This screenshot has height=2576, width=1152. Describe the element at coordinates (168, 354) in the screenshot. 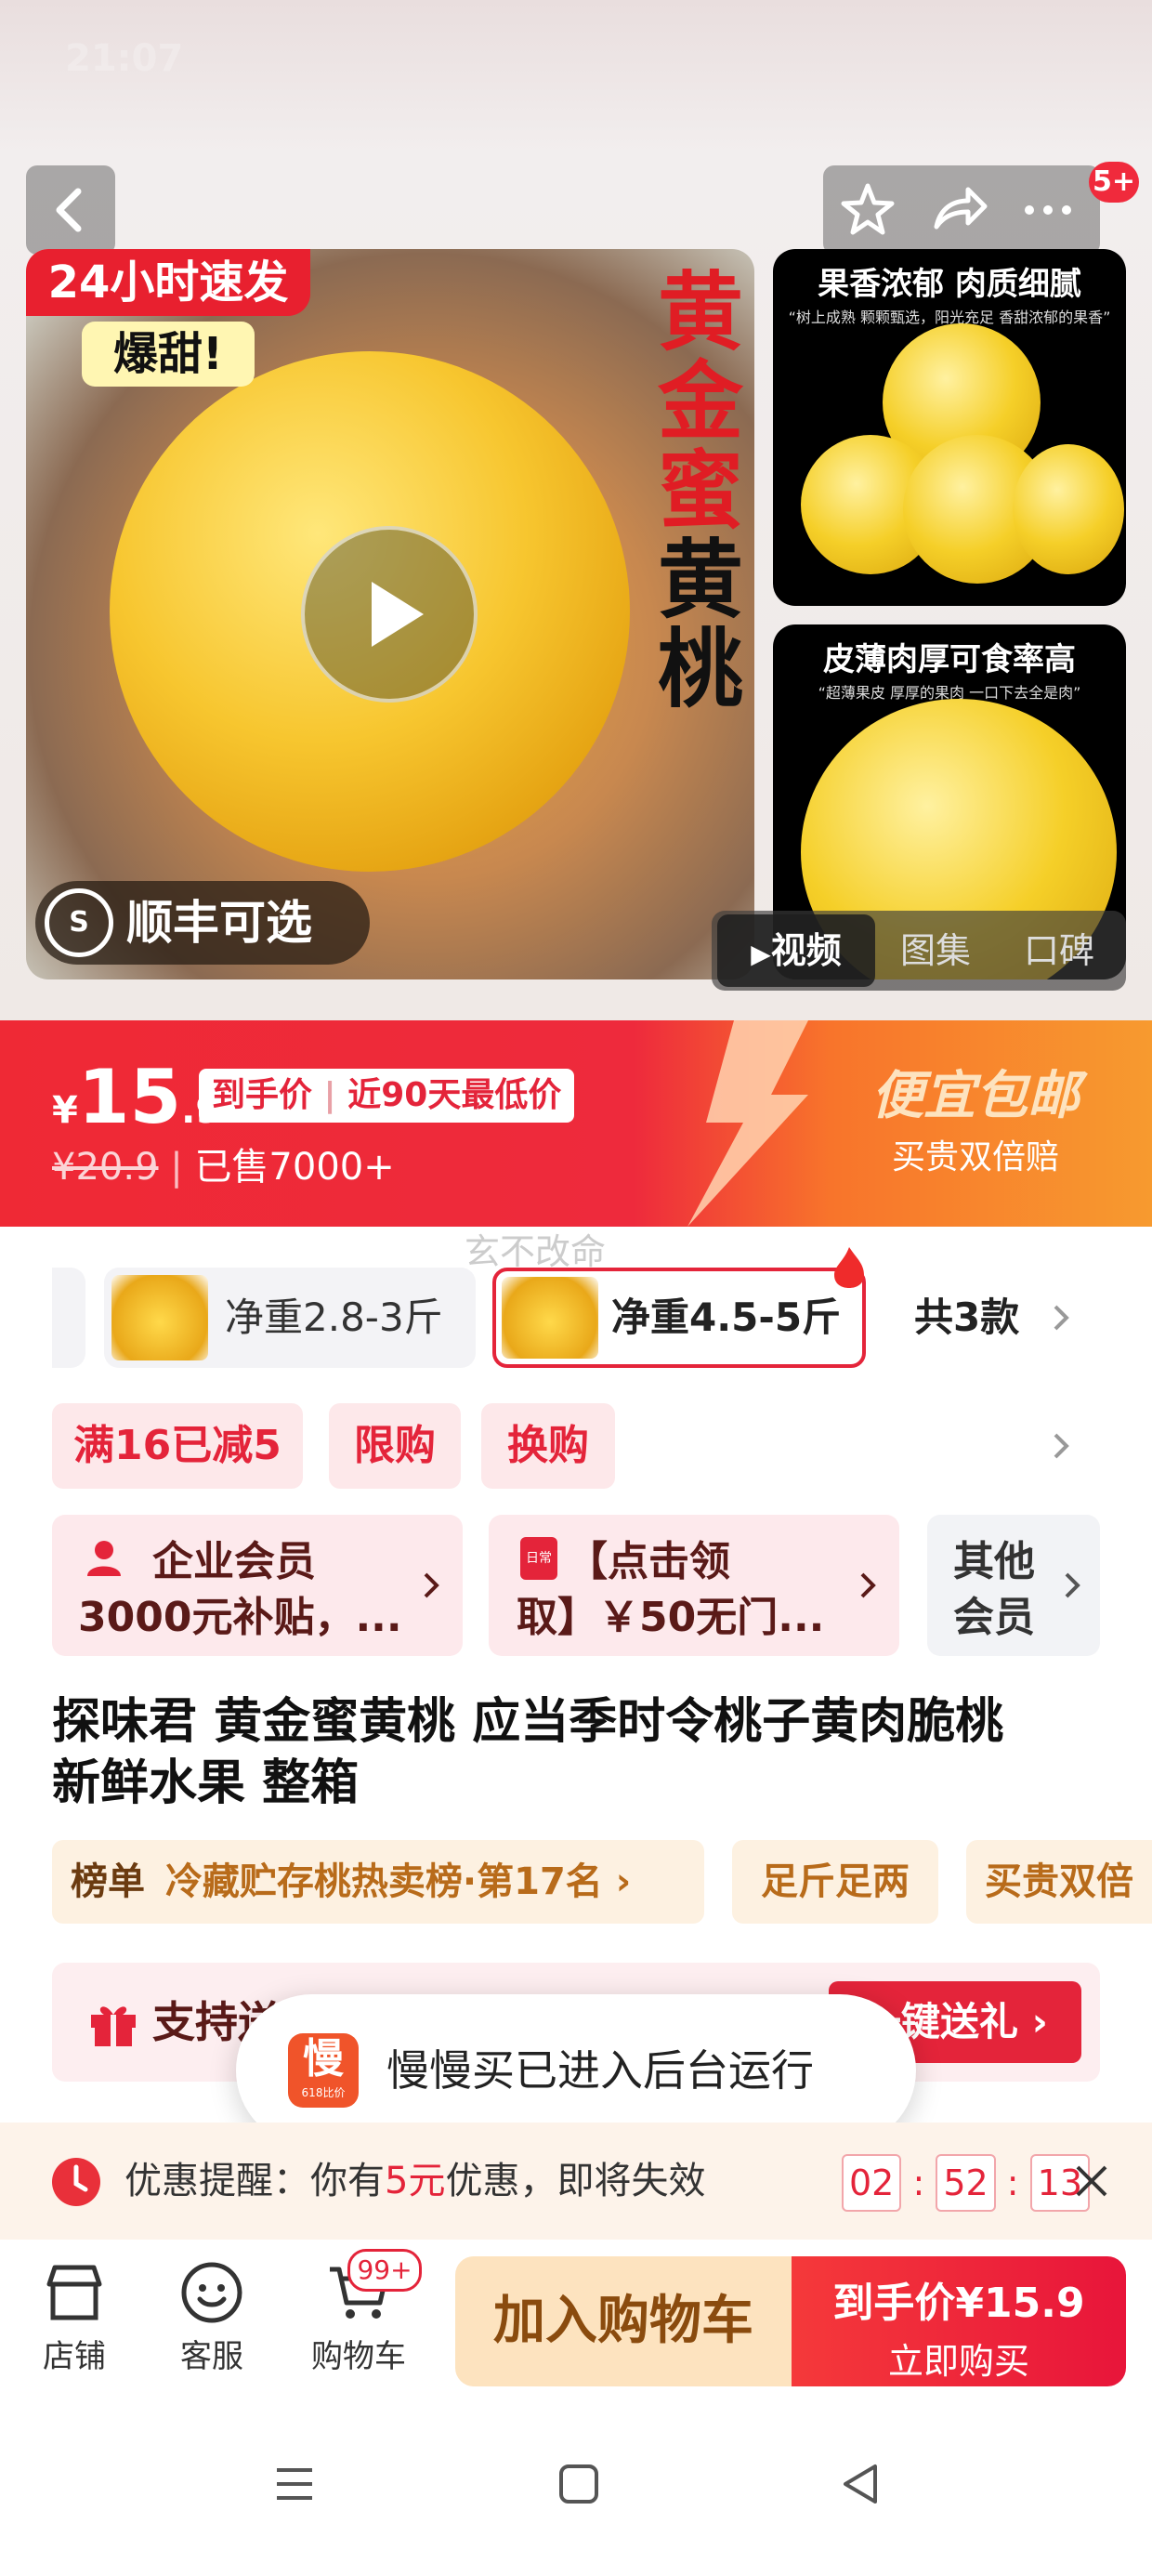

I see `banner-sweet: 爆甜!` at that location.